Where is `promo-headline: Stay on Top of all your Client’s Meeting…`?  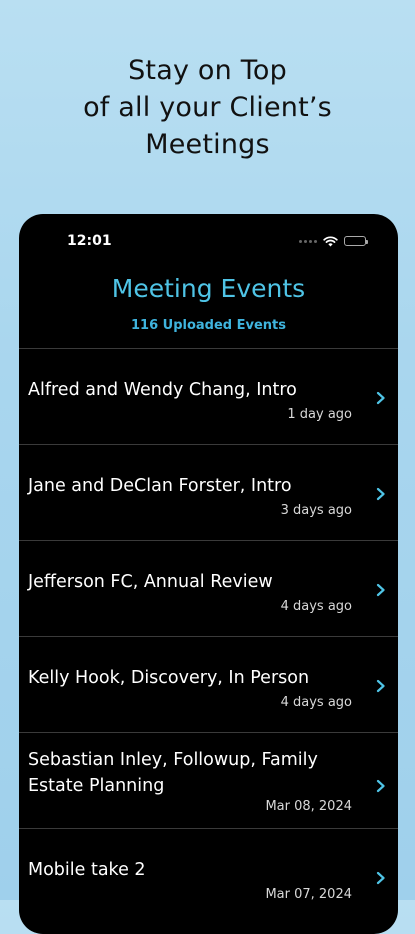 promo-headline: Stay on Top of all your Client’s Meeting… is located at coordinates (207, 107).